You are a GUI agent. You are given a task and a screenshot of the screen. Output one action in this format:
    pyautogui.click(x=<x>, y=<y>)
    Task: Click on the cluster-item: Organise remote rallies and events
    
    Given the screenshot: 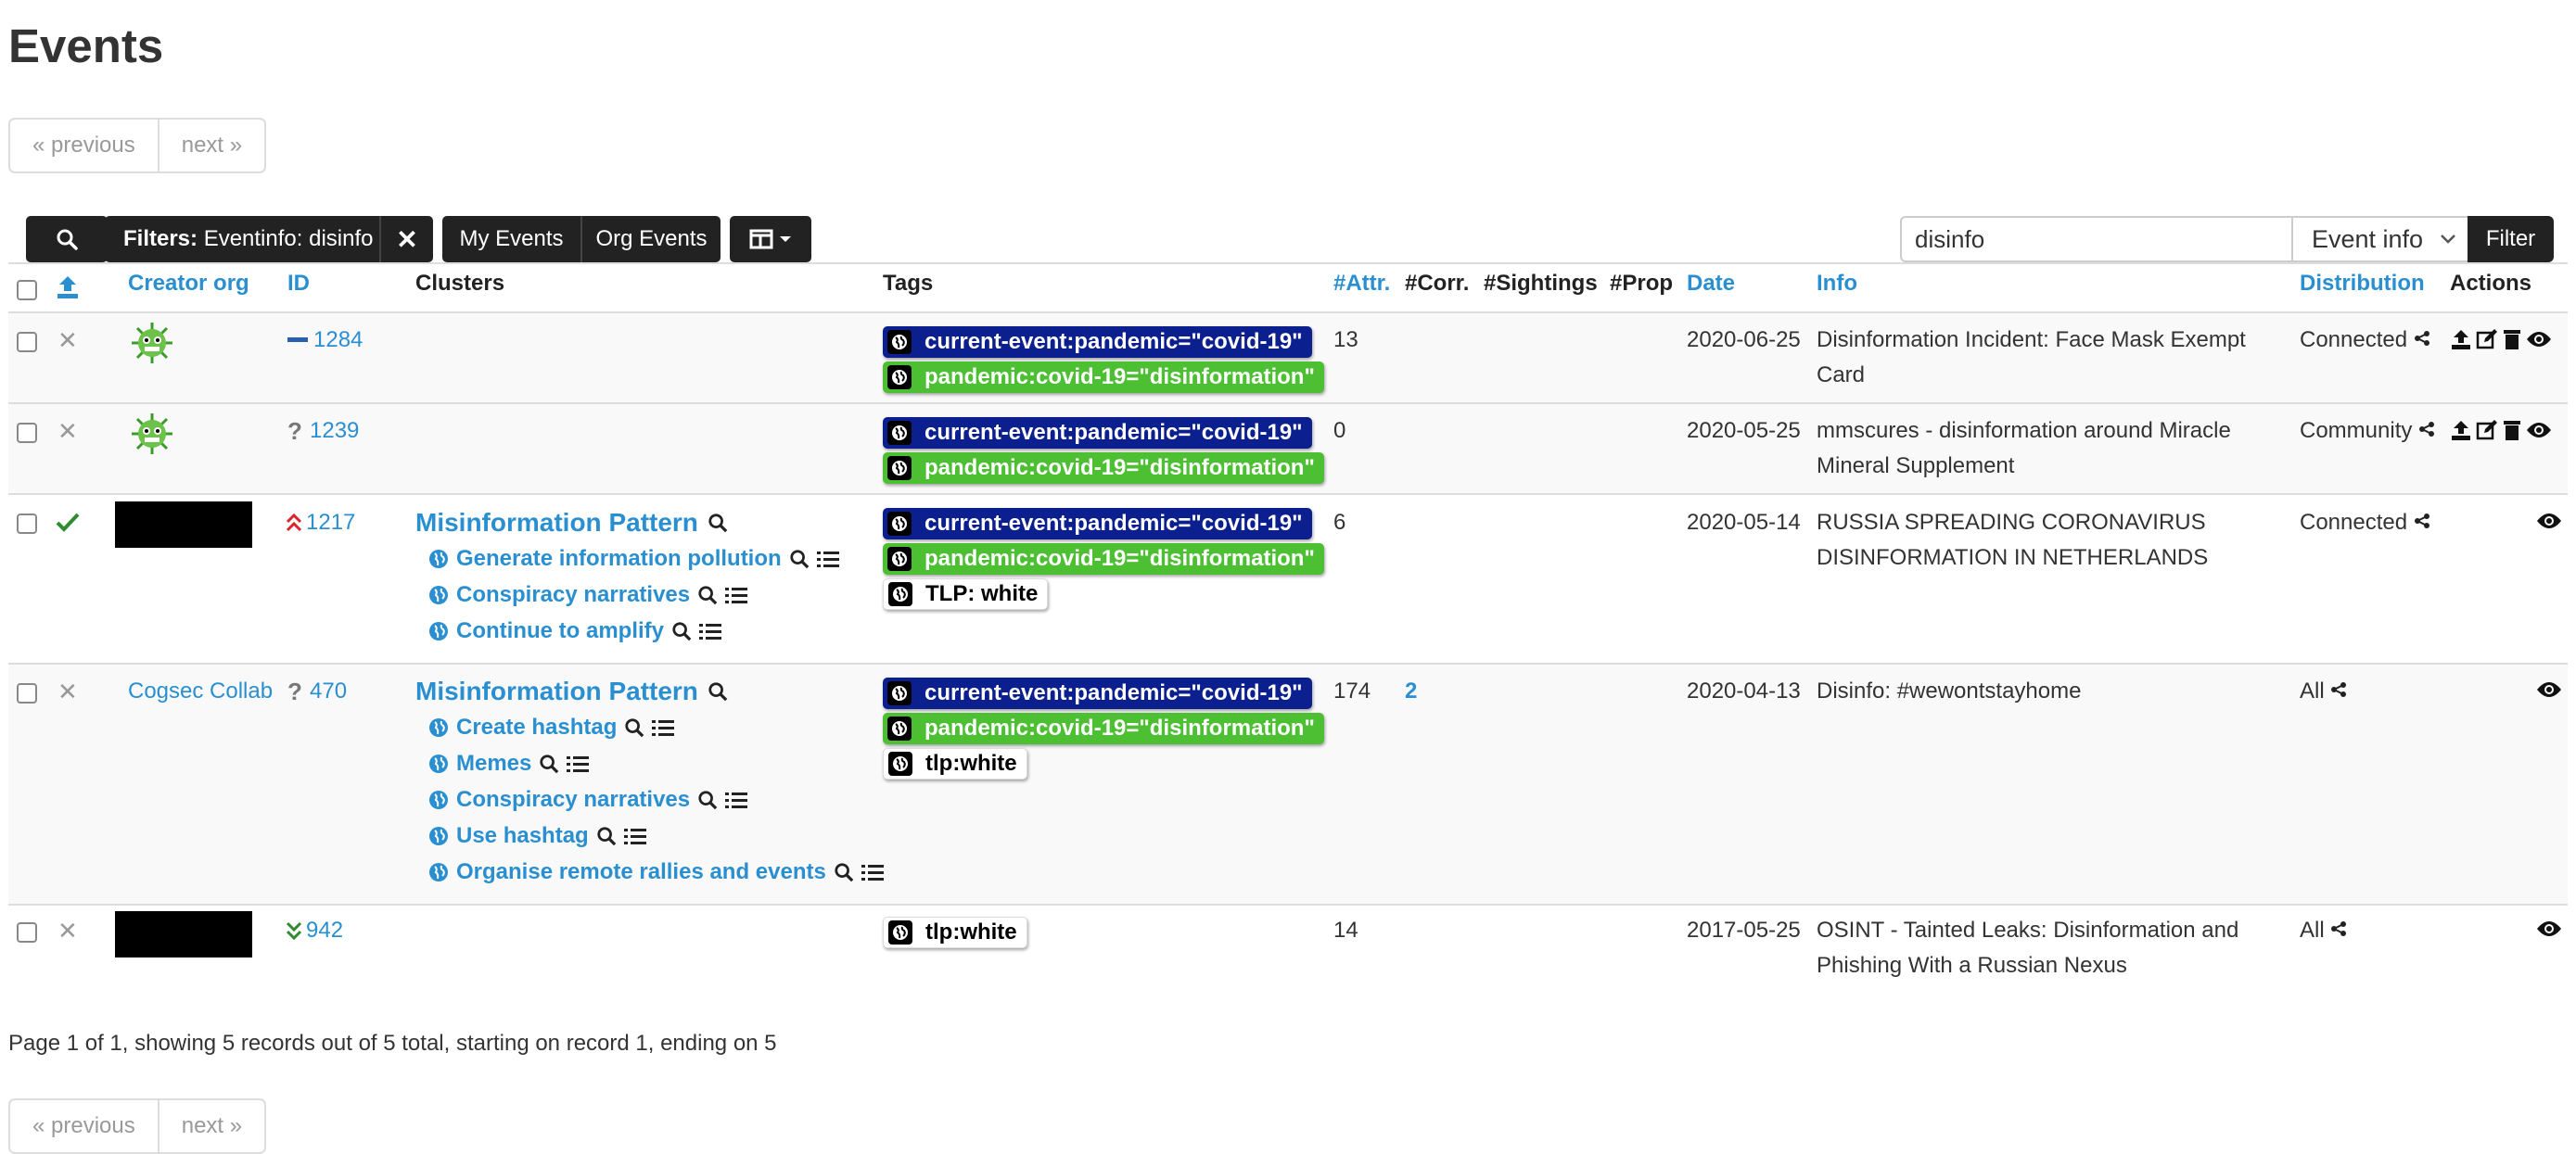 What is the action you would take?
    pyautogui.click(x=656, y=872)
    